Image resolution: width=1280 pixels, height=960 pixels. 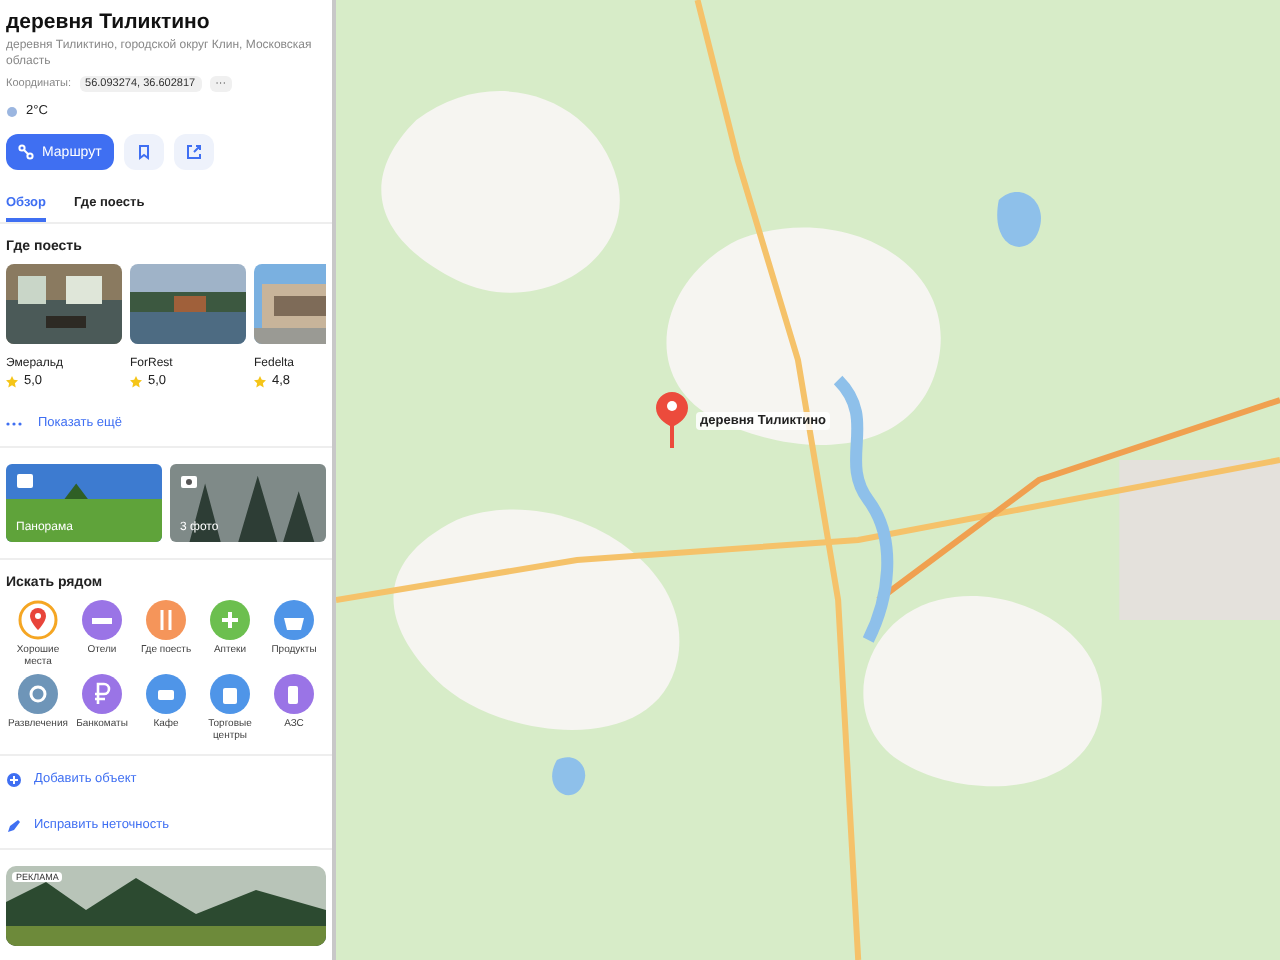 I want to click on share-icon, so click(x=193, y=152).